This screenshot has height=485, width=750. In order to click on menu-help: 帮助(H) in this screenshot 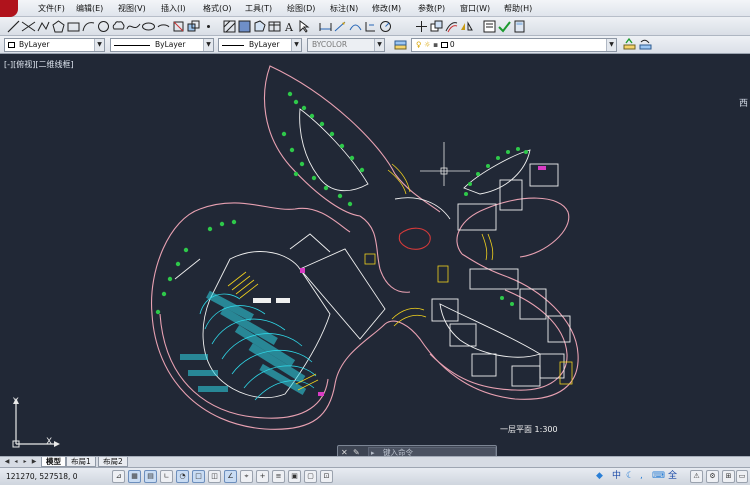, I will do `click(518, 8)`.